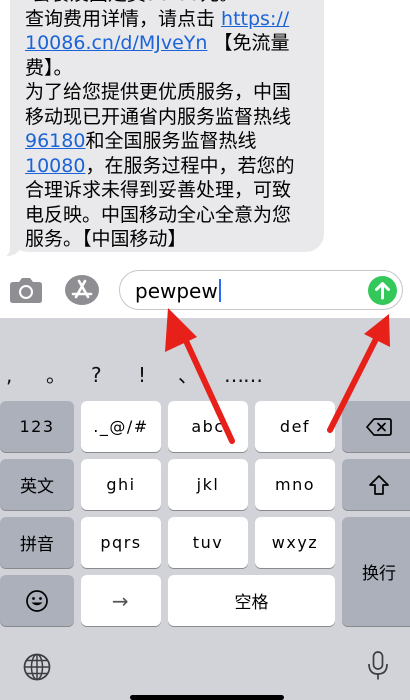 The image size is (410, 700). Describe the element at coordinates (49, 67) in the screenshot. I see `message-text-segment: 费】。` at that location.